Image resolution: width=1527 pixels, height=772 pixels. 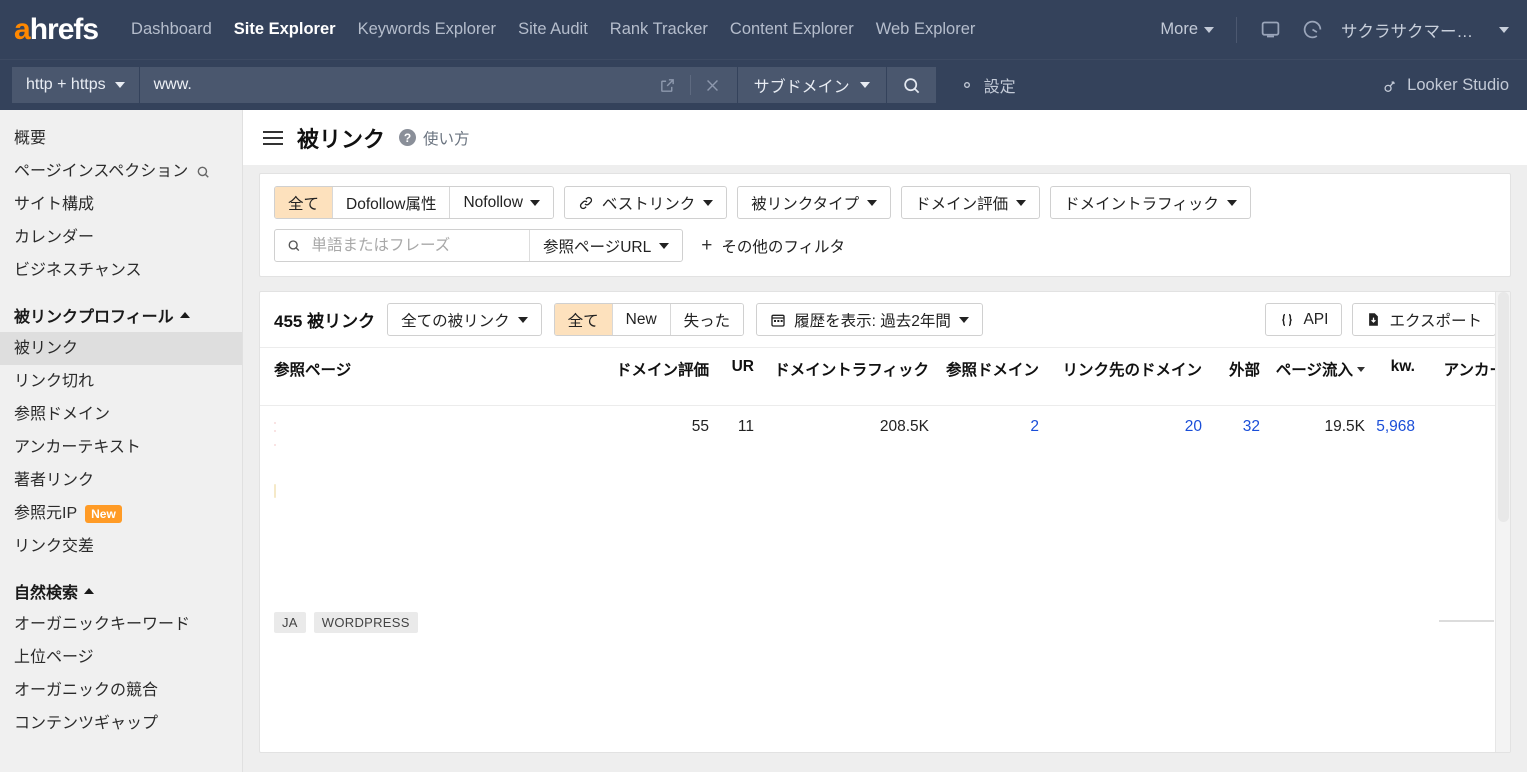 I want to click on plus-icon: +, so click(x=707, y=245).